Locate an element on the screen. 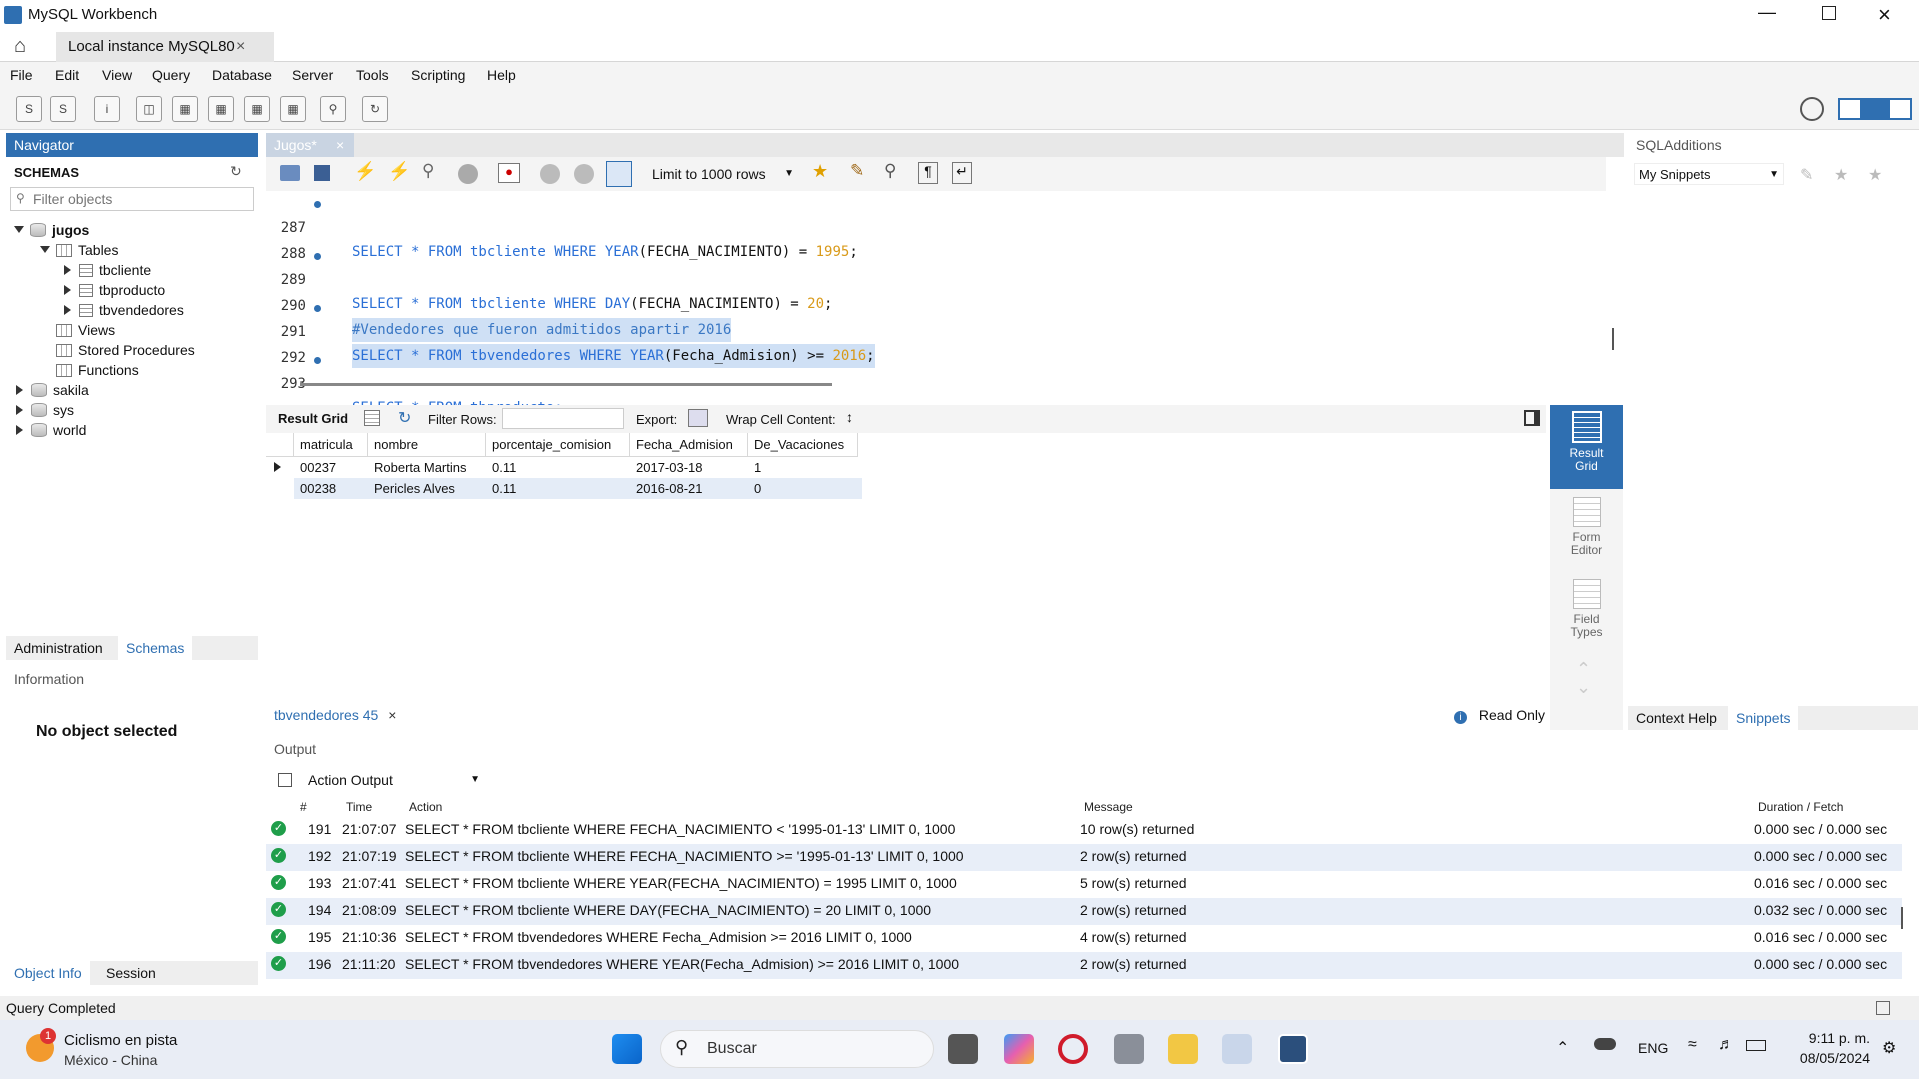 This screenshot has height=1079, width=1919. refresh-schemas-icon: ↻ is located at coordinates (236, 171).